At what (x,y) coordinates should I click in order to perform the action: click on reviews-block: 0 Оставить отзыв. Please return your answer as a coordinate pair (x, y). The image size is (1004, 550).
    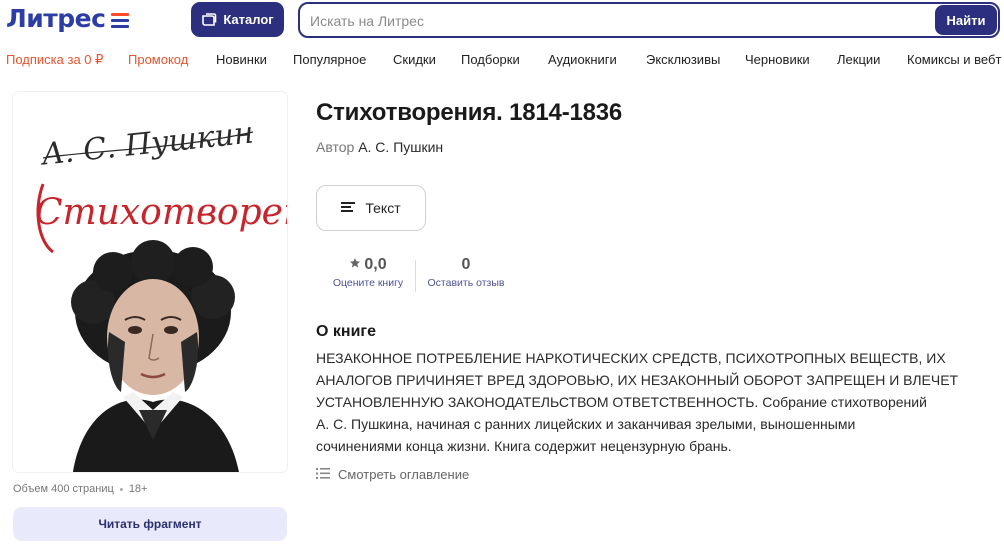
    Looking at the image, I should click on (466, 272).